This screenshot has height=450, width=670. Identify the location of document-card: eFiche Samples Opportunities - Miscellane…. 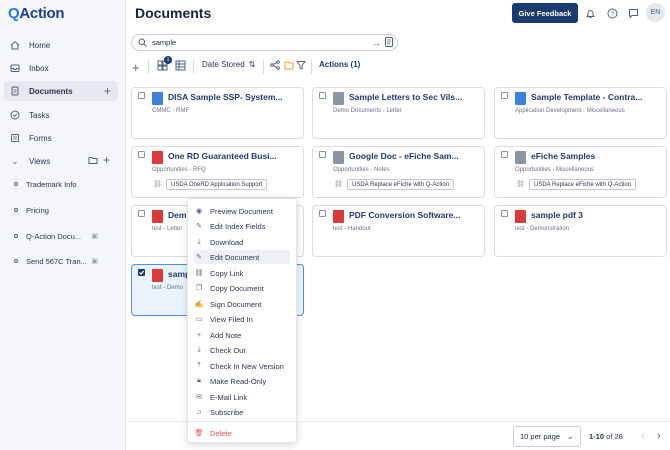
(580, 172).